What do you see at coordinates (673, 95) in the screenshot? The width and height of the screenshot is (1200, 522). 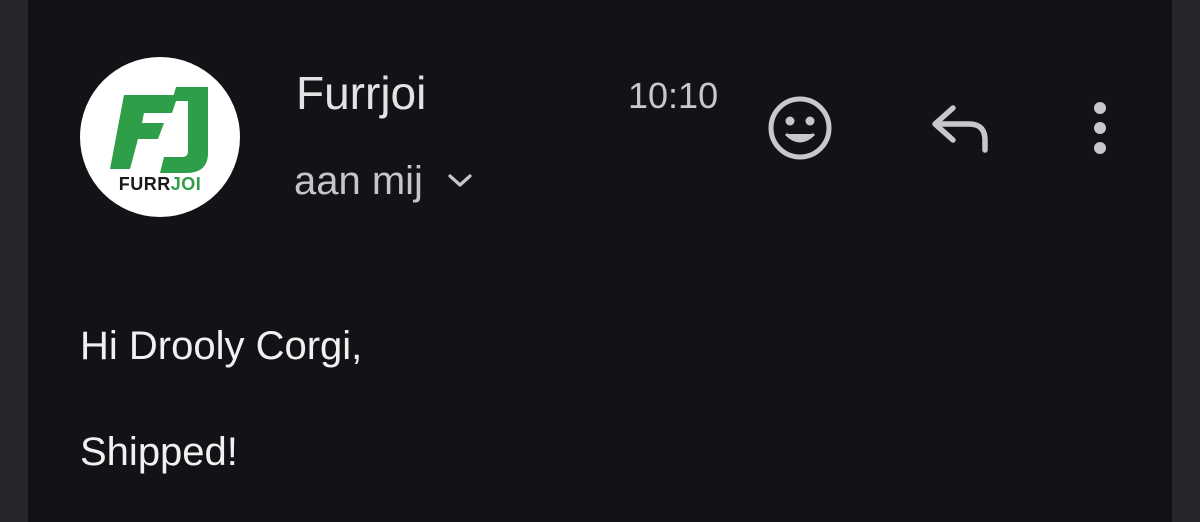 I see `received-time: 10:10` at bounding box center [673, 95].